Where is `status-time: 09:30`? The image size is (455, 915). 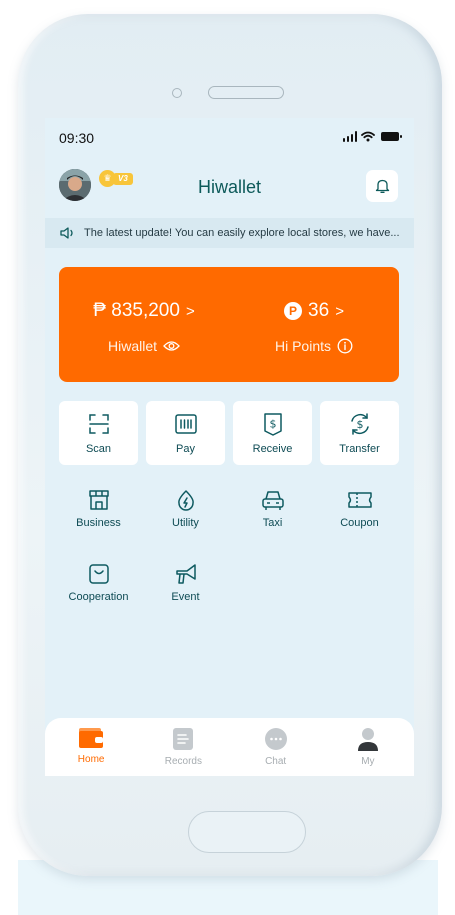 status-time: 09:30 is located at coordinates (77, 138).